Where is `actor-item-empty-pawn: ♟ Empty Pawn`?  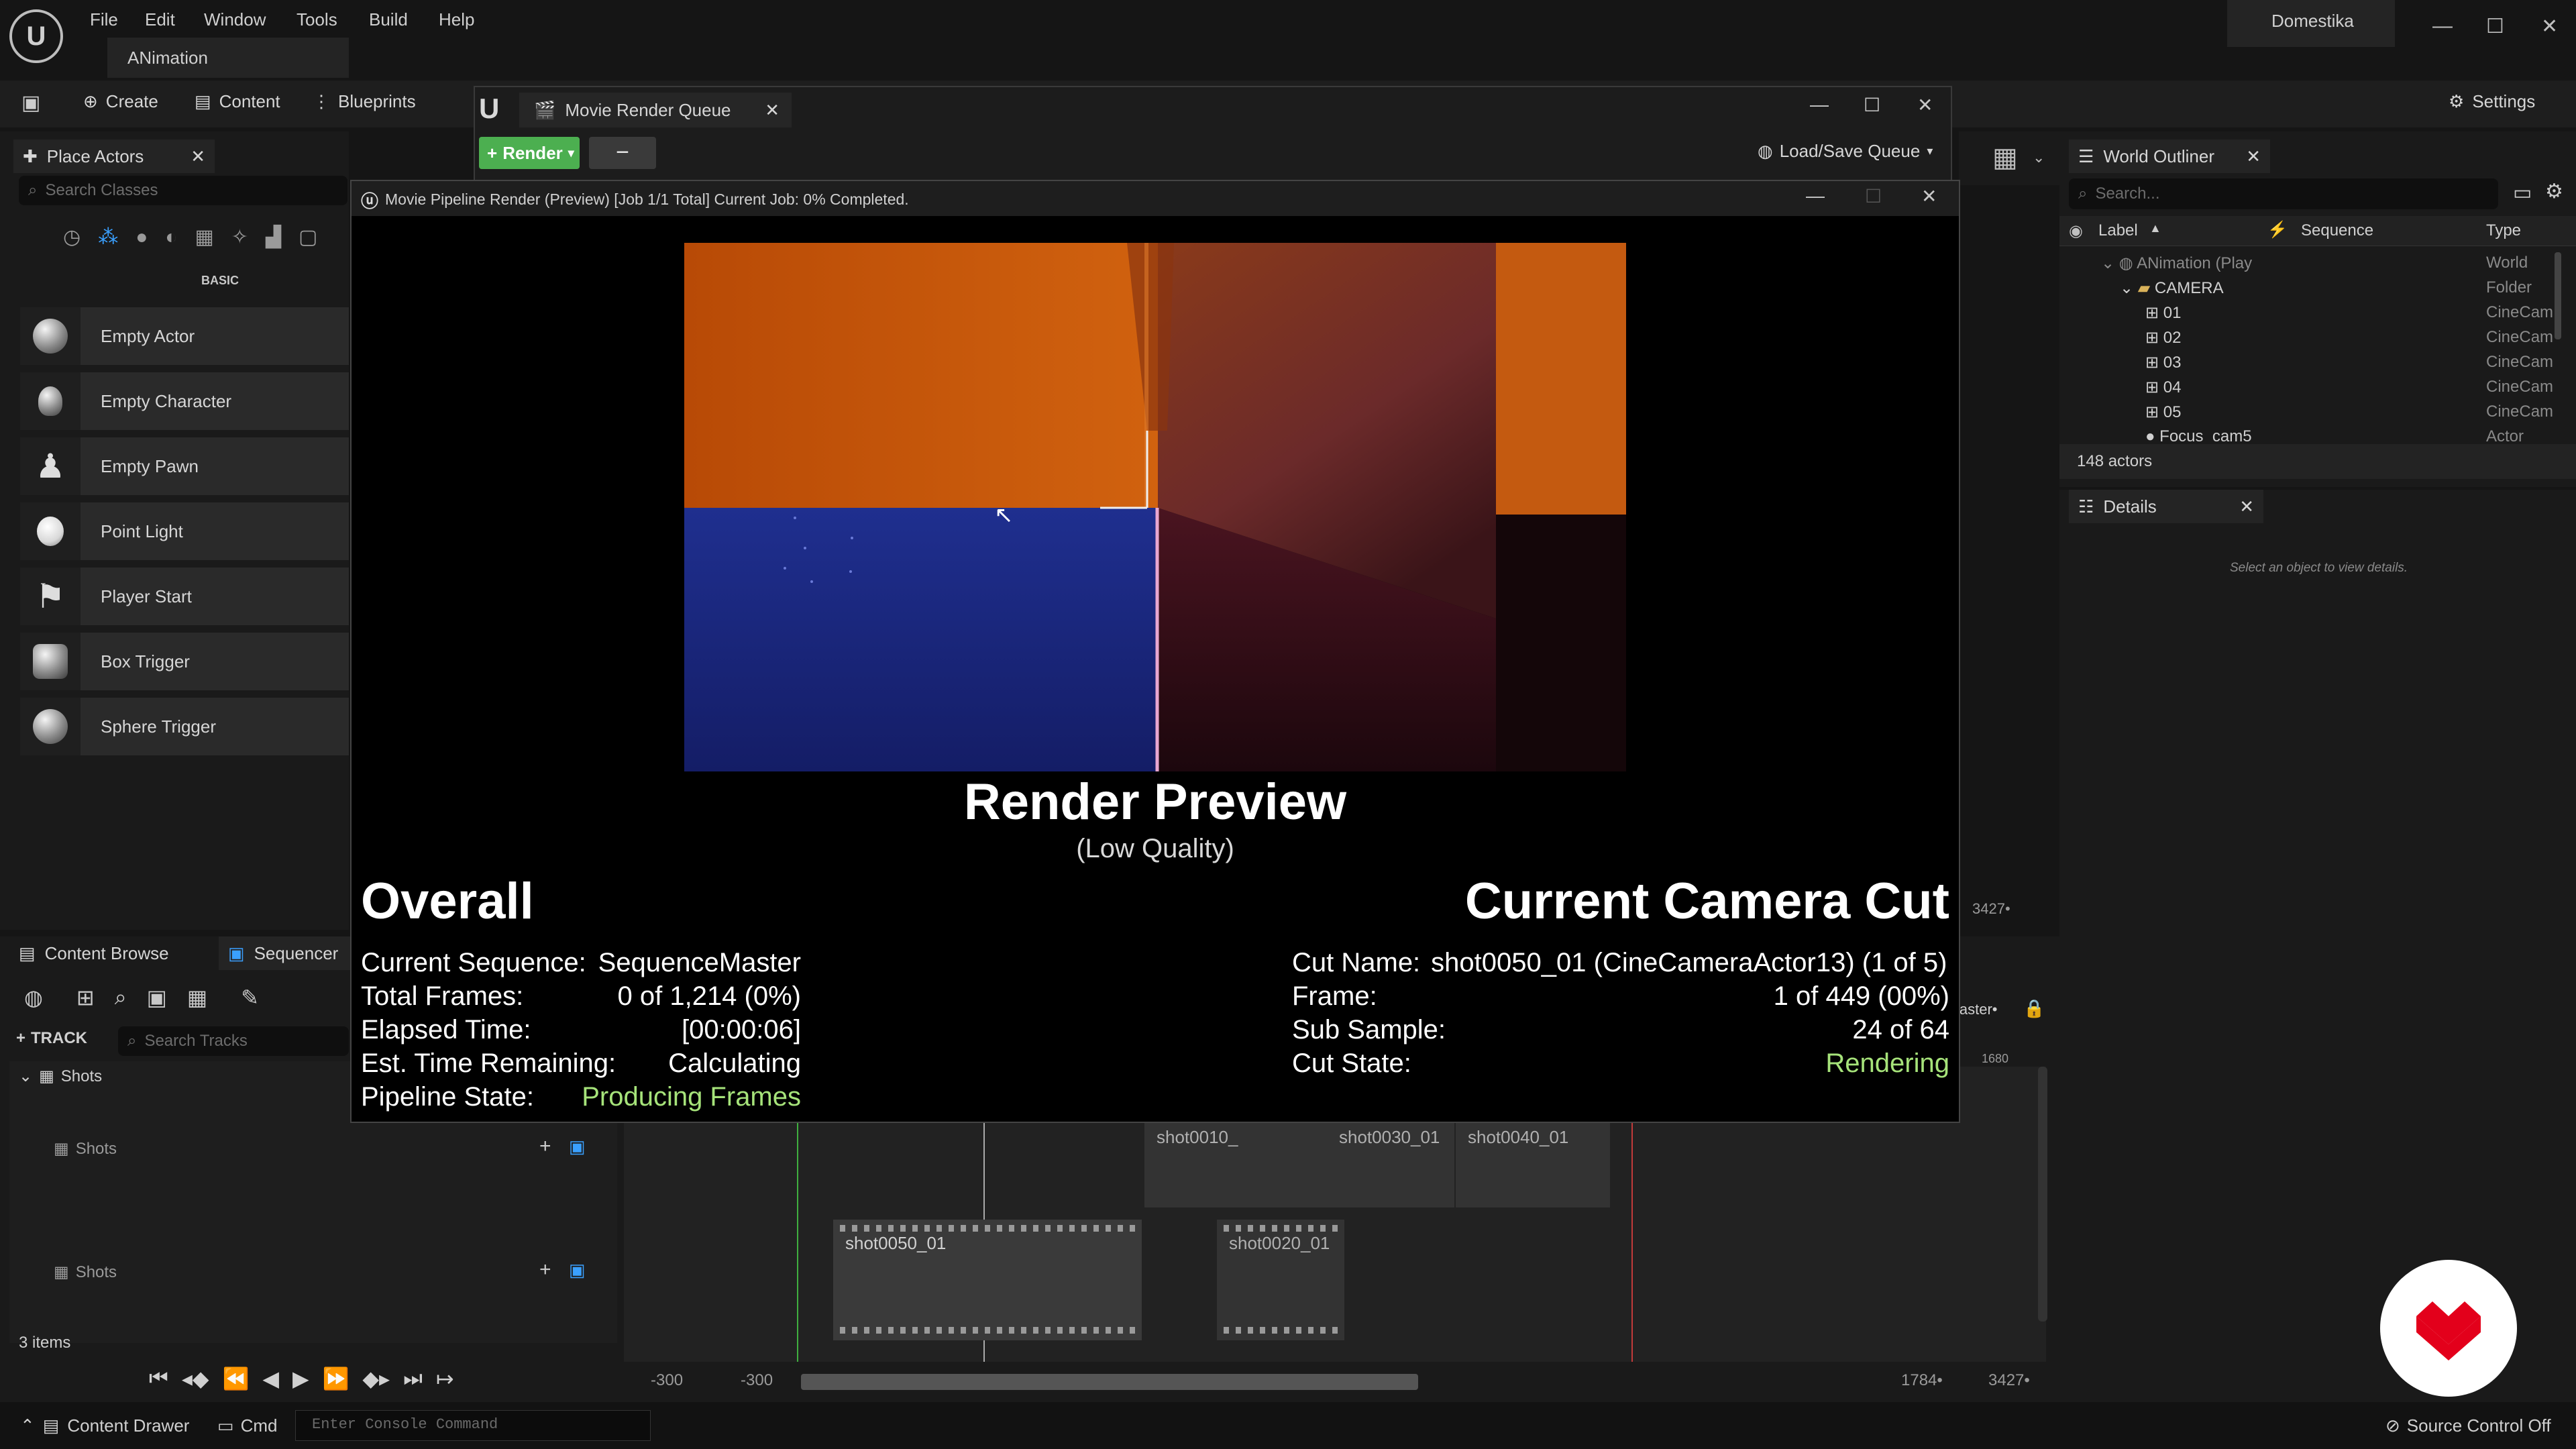
actor-item-empty-pawn: ♟ Empty Pawn is located at coordinates (184, 466).